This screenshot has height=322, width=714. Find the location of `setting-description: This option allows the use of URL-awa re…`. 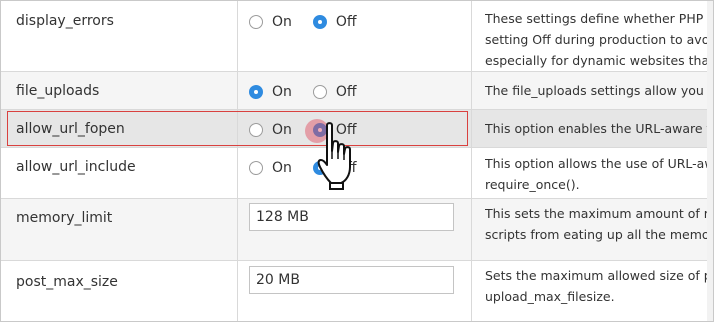

setting-description: This option allows the use of URL-awa re… is located at coordinates (599, 174).